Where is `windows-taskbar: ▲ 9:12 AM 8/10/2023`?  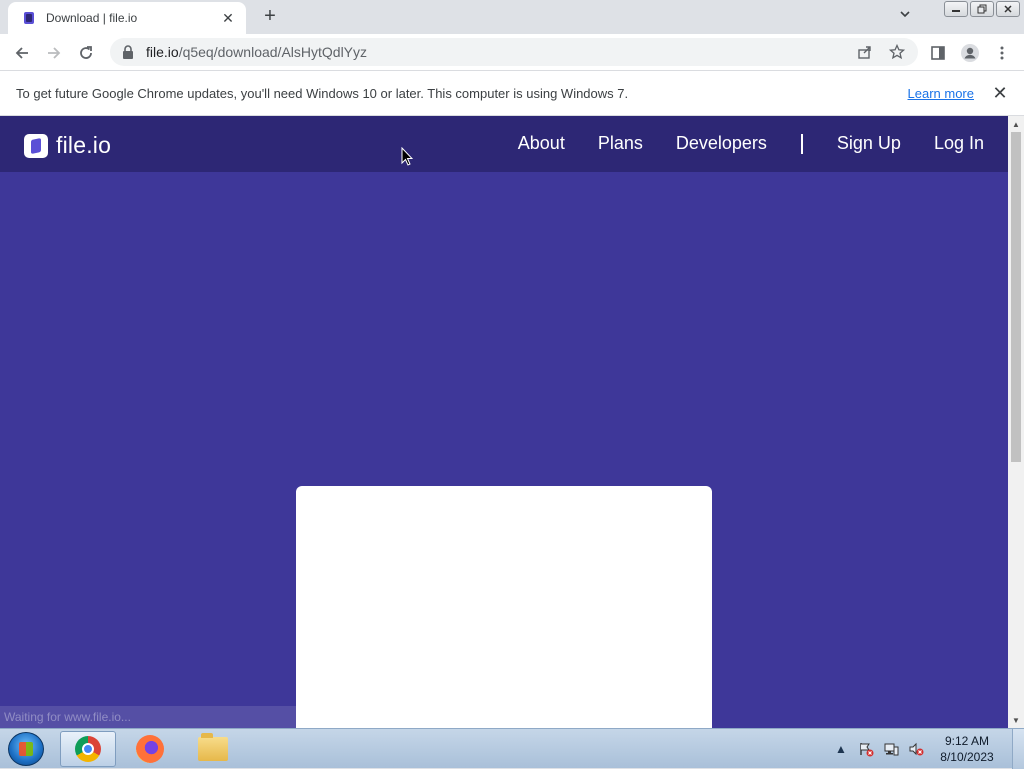
windows-taskbar: ▲ 9:12 AM 8/10/2023 is located at coordinates (512, 748).